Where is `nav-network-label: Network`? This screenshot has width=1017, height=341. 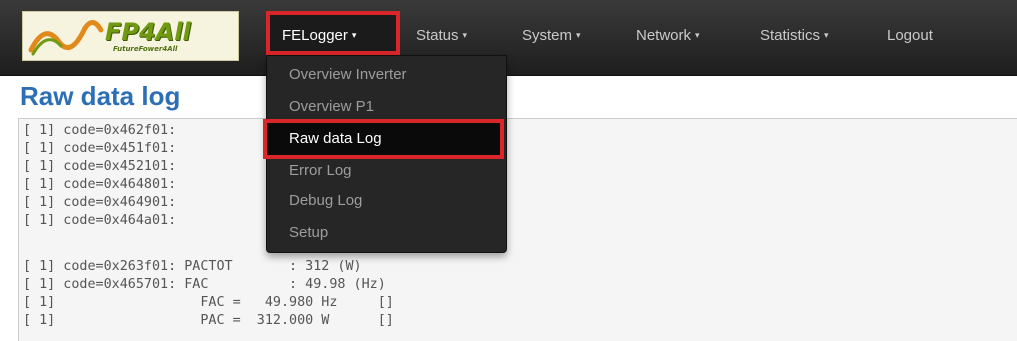 nav-network-label: Network is located at coordinates (664, 35).